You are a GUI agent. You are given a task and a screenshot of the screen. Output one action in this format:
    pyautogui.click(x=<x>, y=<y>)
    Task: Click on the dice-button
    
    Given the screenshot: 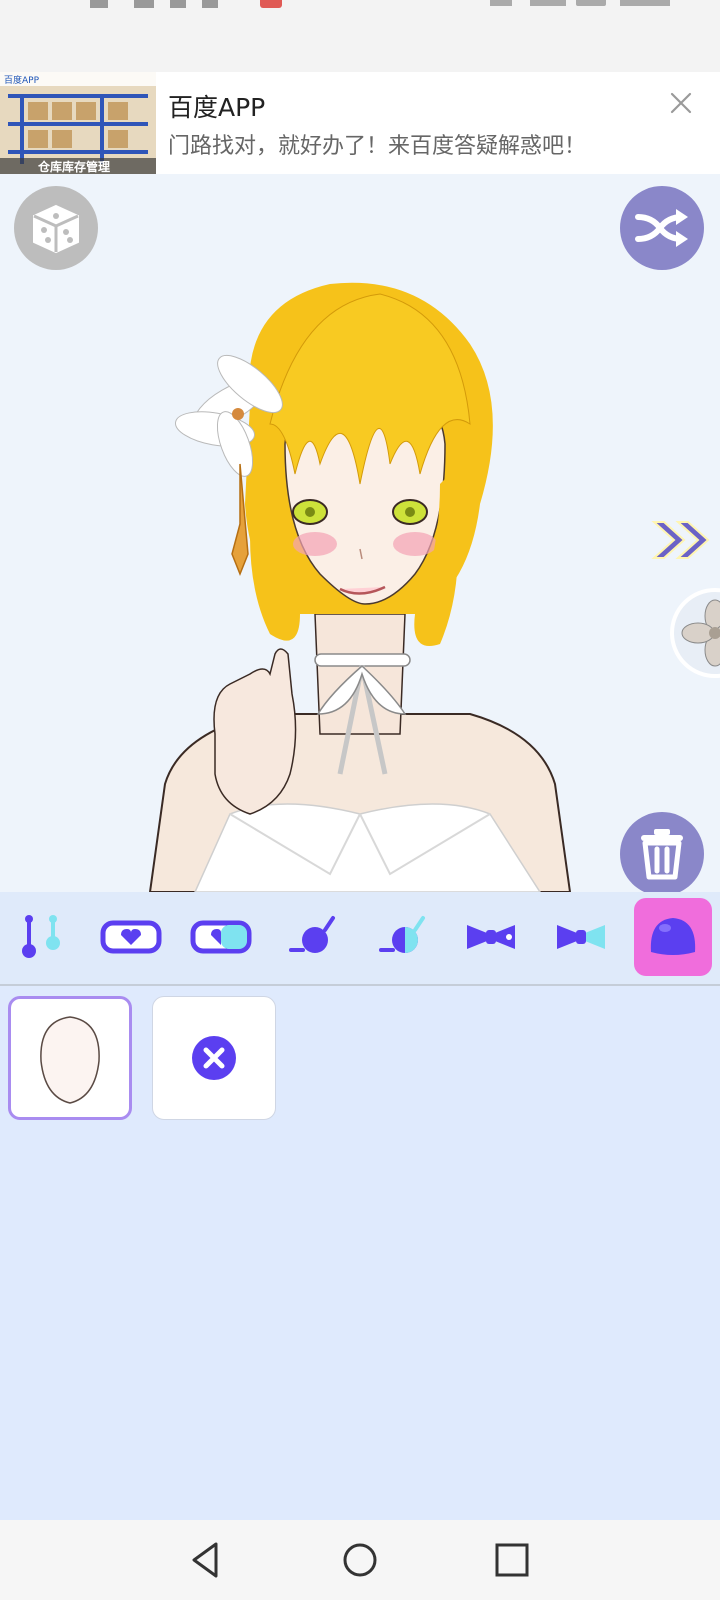 What is the action you would take?
    pyautogui.click(x=56, y=228)
    